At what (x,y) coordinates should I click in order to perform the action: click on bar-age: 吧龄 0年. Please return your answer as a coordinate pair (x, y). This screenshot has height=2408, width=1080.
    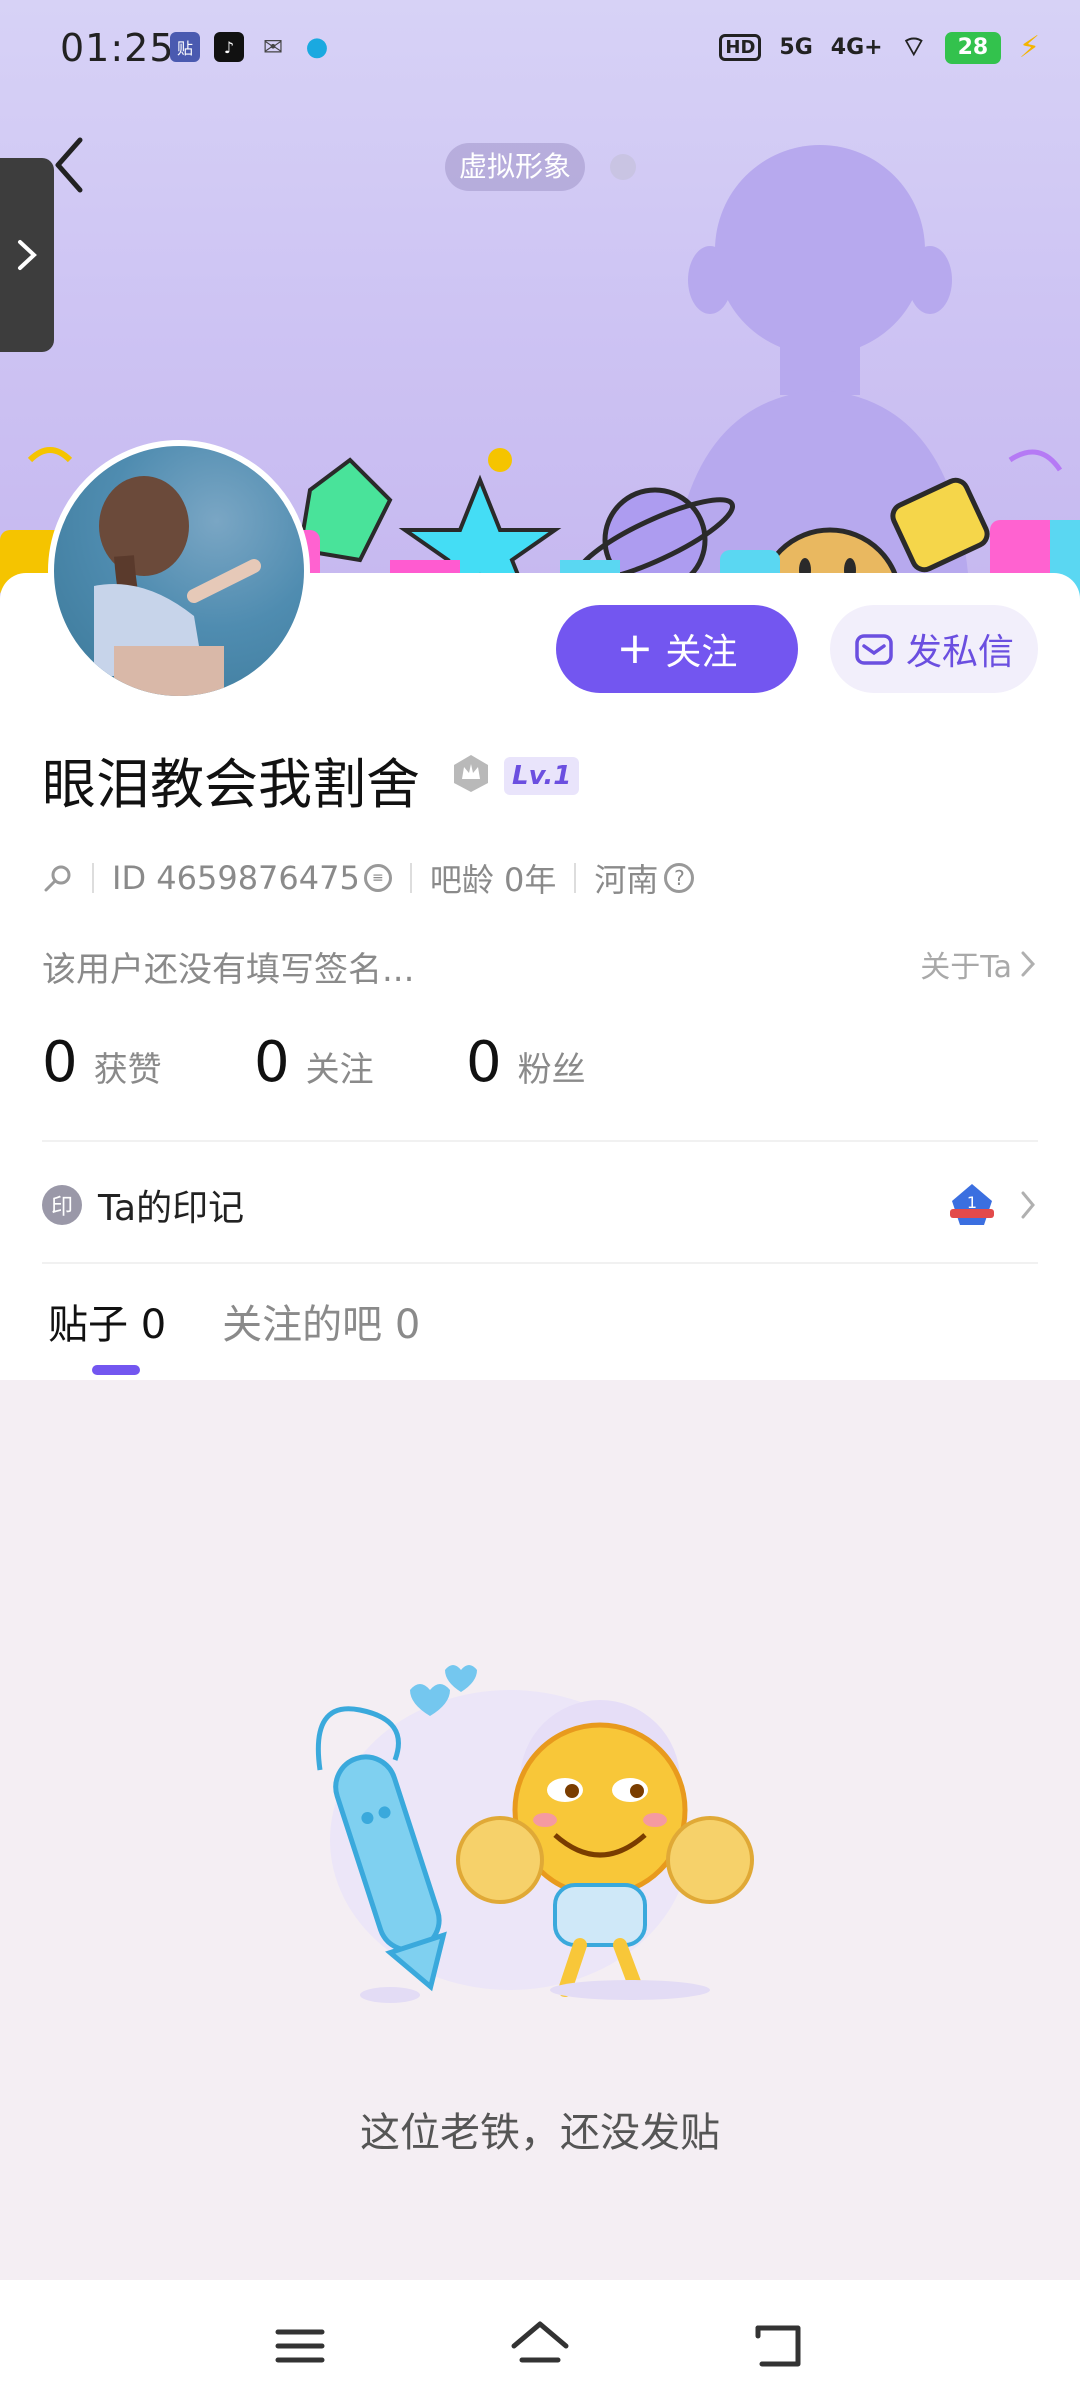
    Looking at the image, I should click on (493, 880).